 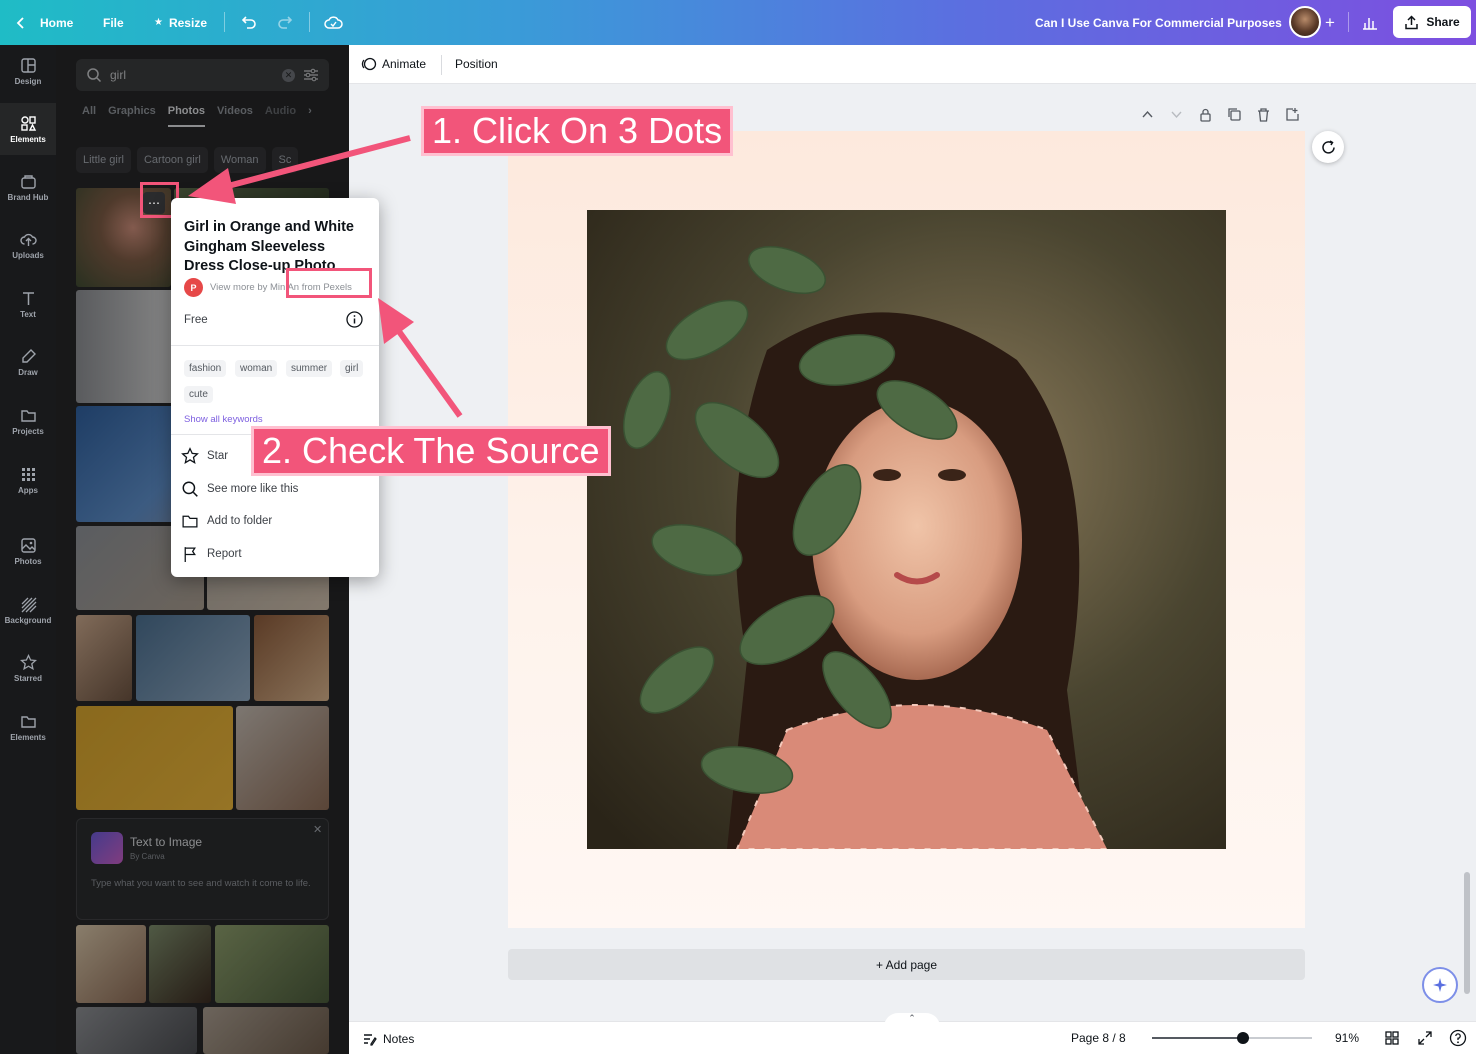 I want to click on menu-item-star: Star, so click(x=204, y=456).